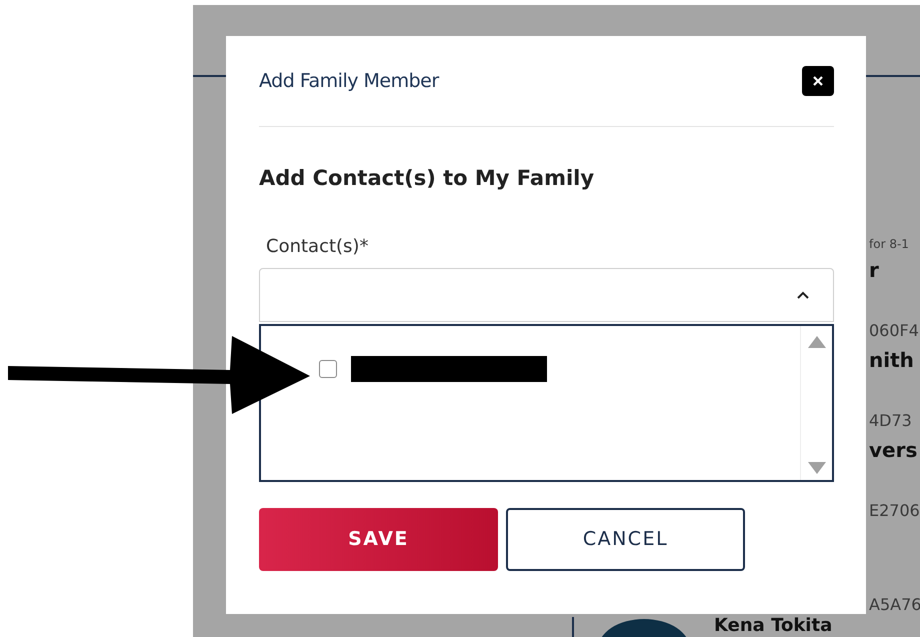 Image resolution: width=920 pixels, height=637 pixels. What do you see at coordinates (546, 295) in the screenshot?
I see `contacts-select` at bounding box center [546, 295].